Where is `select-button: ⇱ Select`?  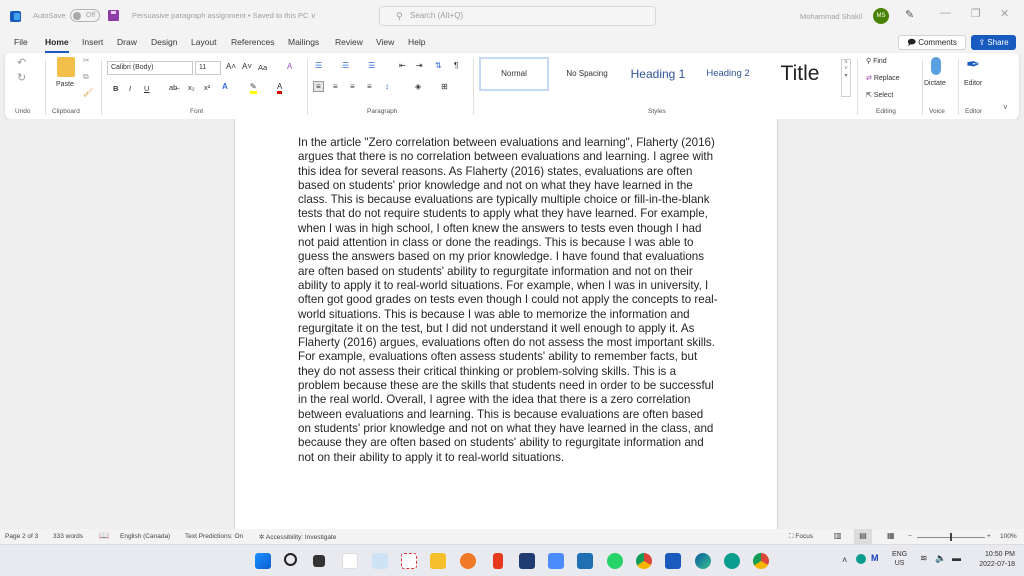 select-button: ⇱ Select is located at coordinates (879, 95).